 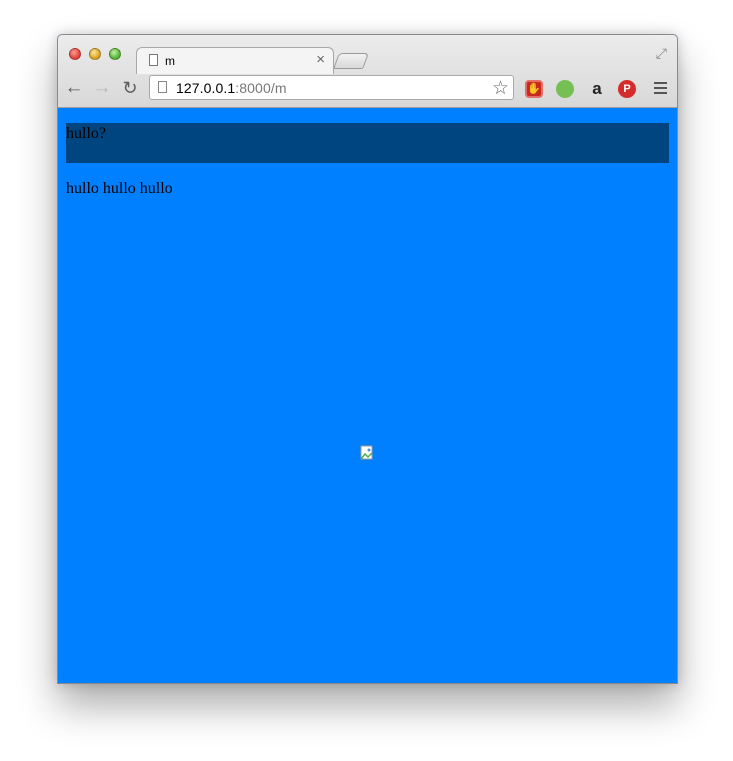 I want to click on fullscreen-icon: ⤢, so click(x=661, y=53).